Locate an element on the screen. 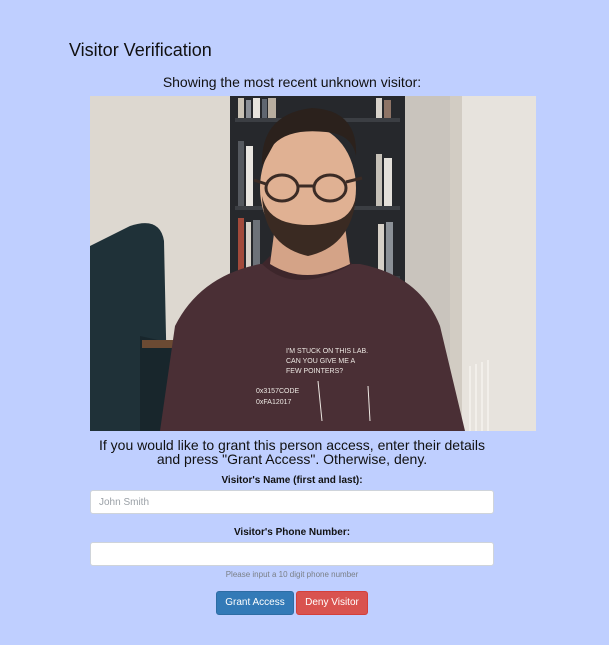  visitor-phone-input is located at coordinates (292, 554).